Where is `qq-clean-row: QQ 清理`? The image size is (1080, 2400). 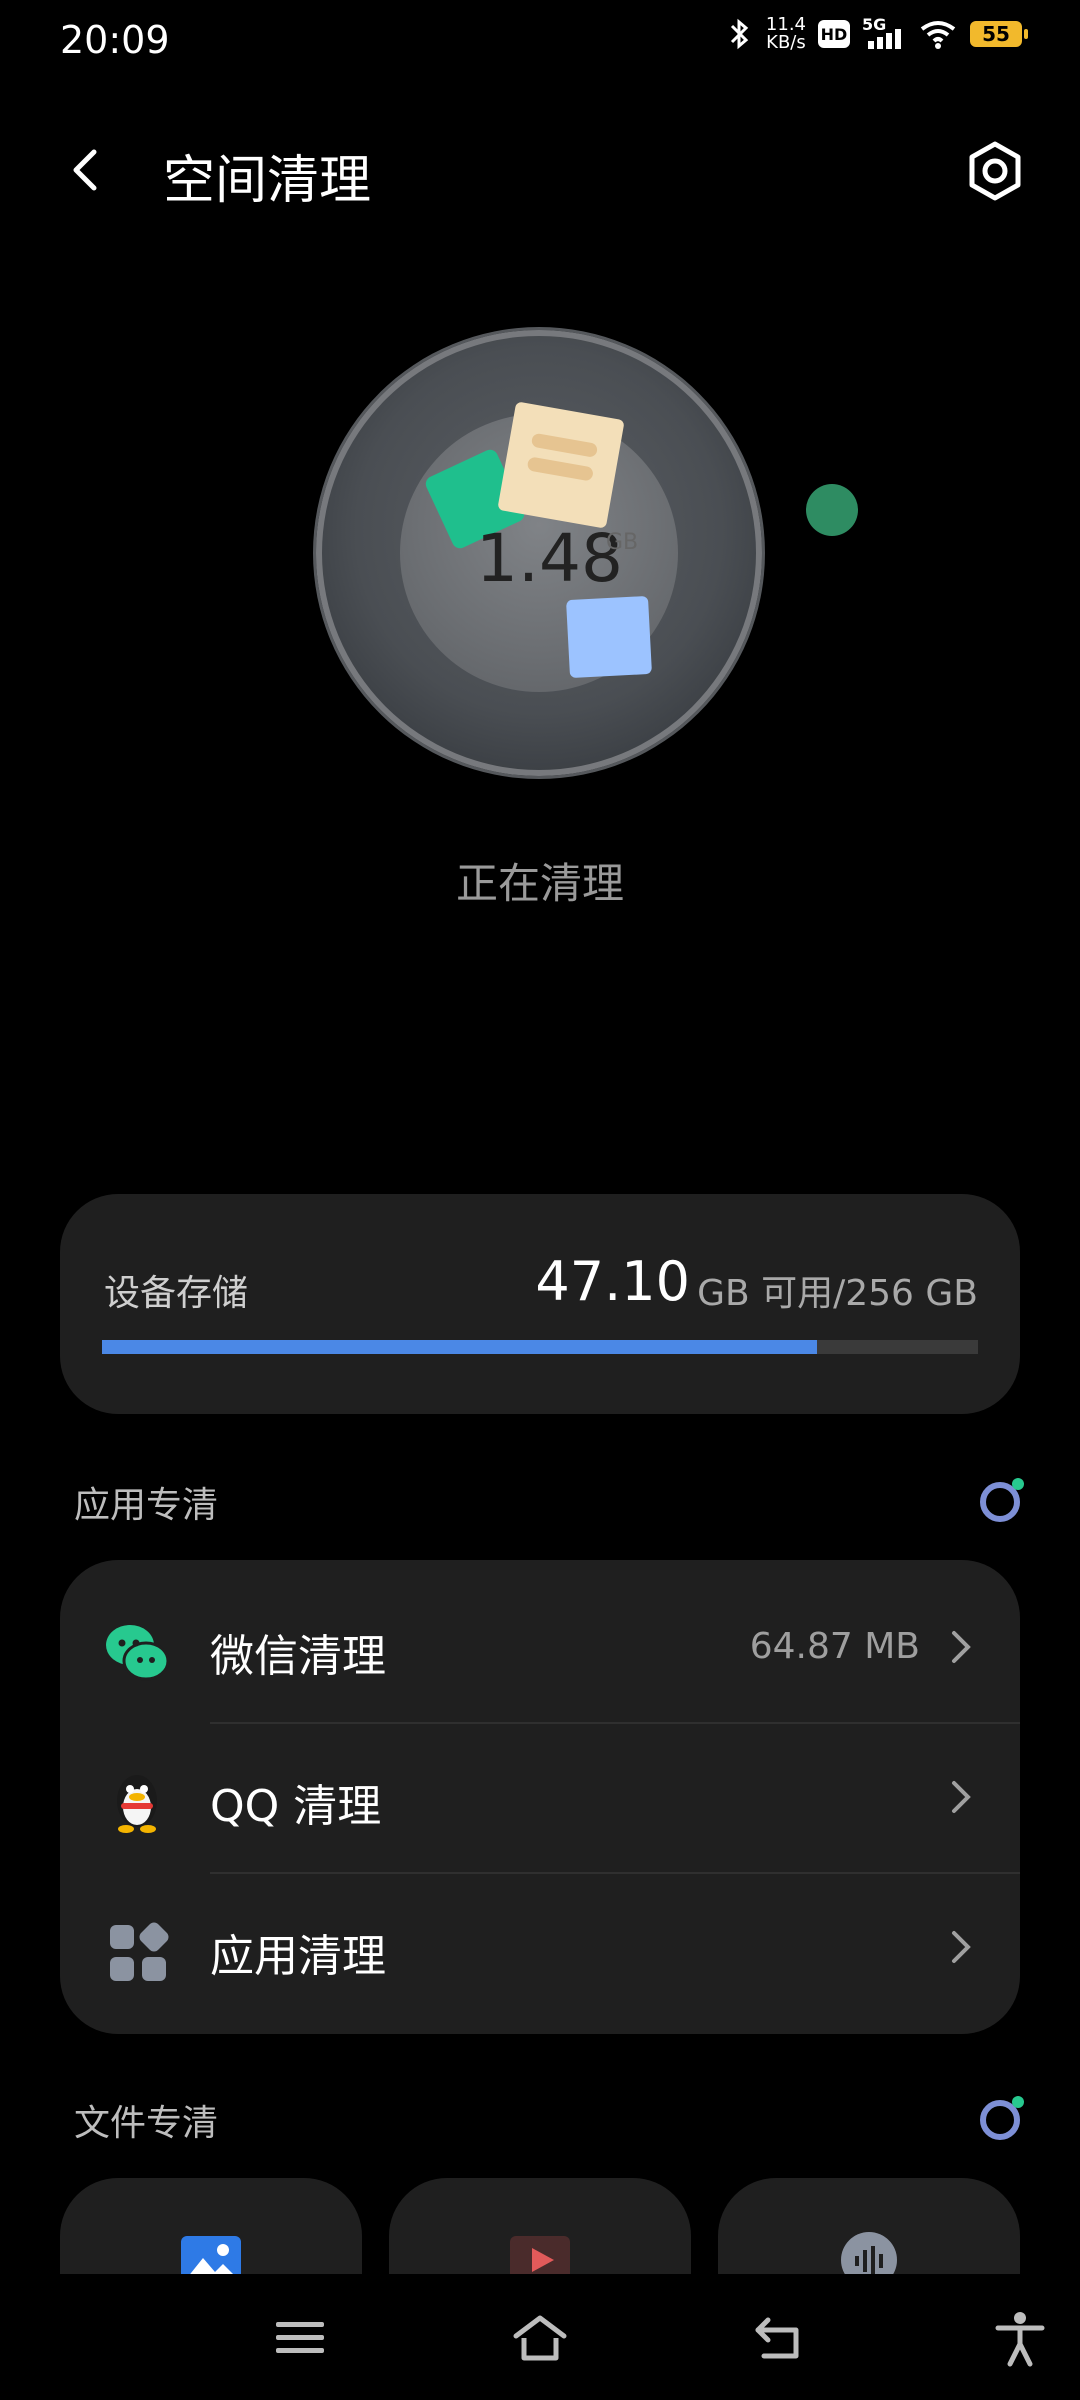
qq-clean-row: QQ 清理 is located at coordinates (540, 1797).